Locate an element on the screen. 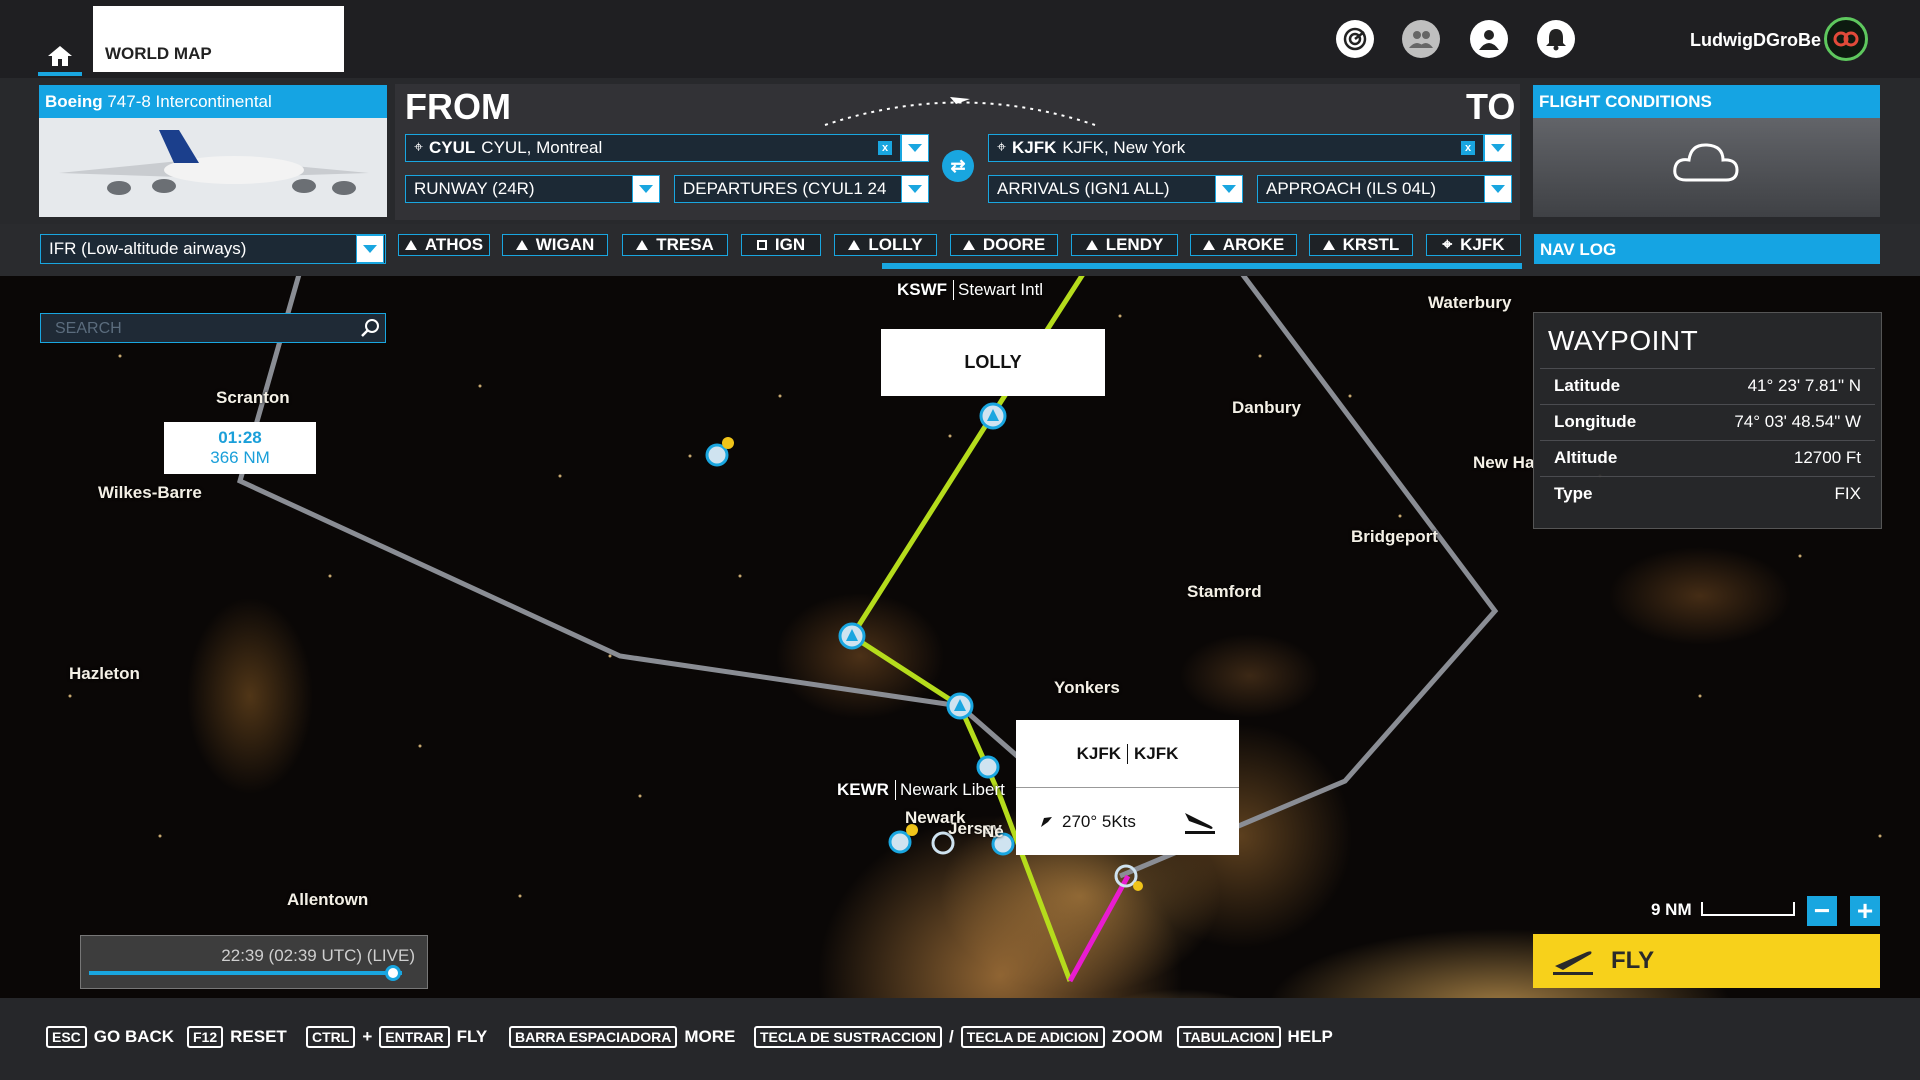 Image resolution: width=1920 pixels, height=1080 pixels. waypoint-latitude-row: Latitude 41° 23' 7.81" N is located at coordinates (1707, 385).